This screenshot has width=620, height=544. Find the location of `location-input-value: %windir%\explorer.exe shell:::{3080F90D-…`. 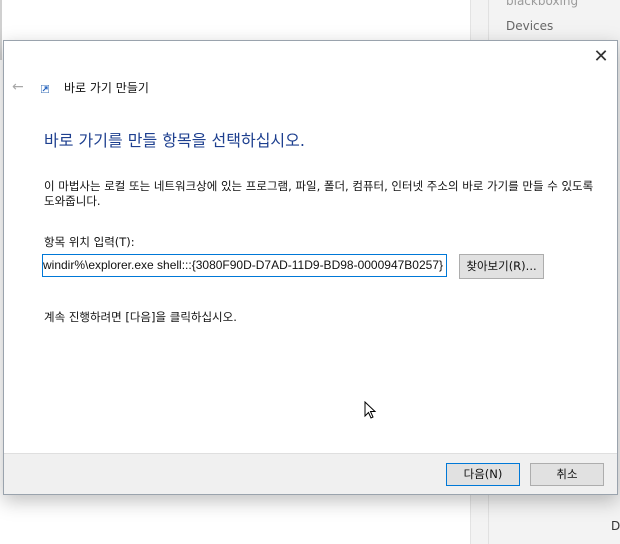

location-input-value: %windir%\explorer.exe shell:::{3080F90D-… is located at coordinates (242, 265).